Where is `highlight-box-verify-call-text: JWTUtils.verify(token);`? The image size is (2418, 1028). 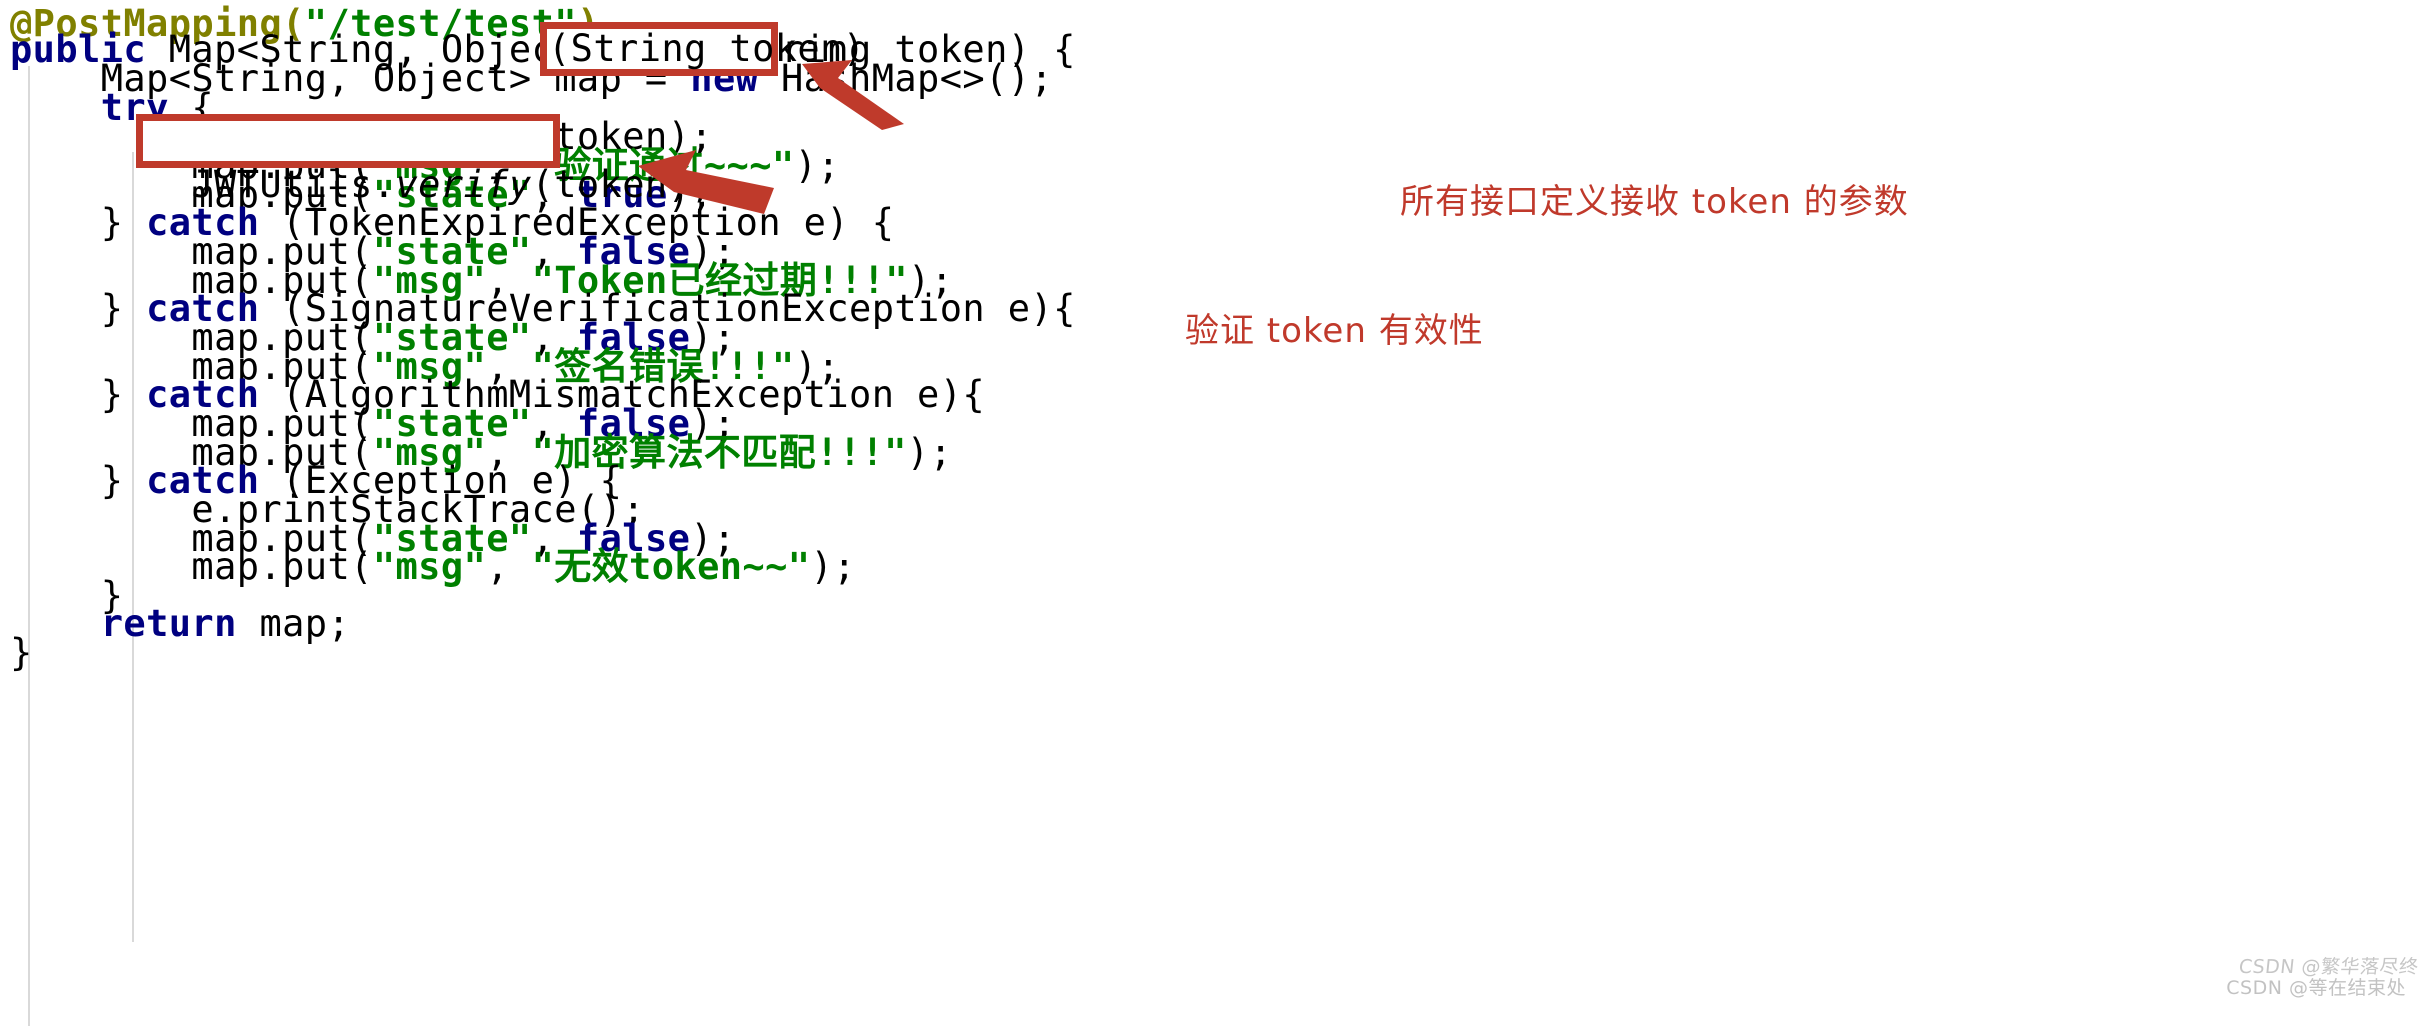
highlight-box-verify-call-text: JWTUtils.verify(token); is located at coordinates (452, 184).